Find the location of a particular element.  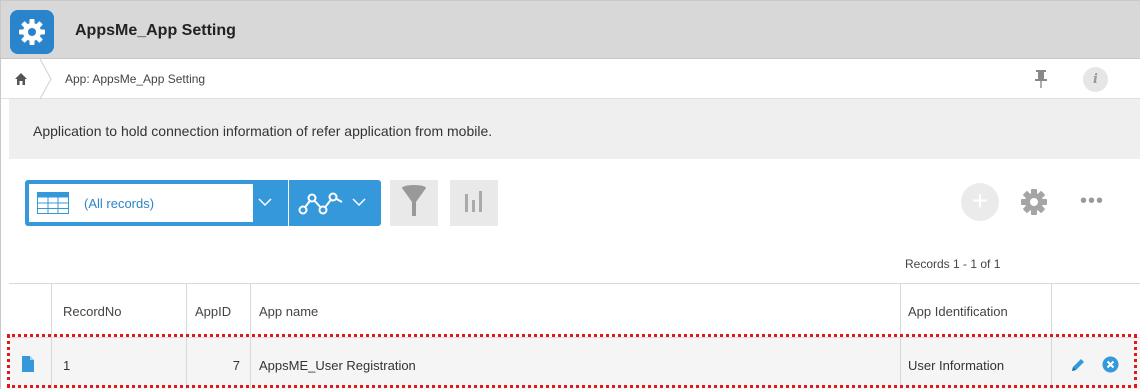

breadcrumb-app-link: App: AppsMe_App Setting is located at coordinates (135, 79).